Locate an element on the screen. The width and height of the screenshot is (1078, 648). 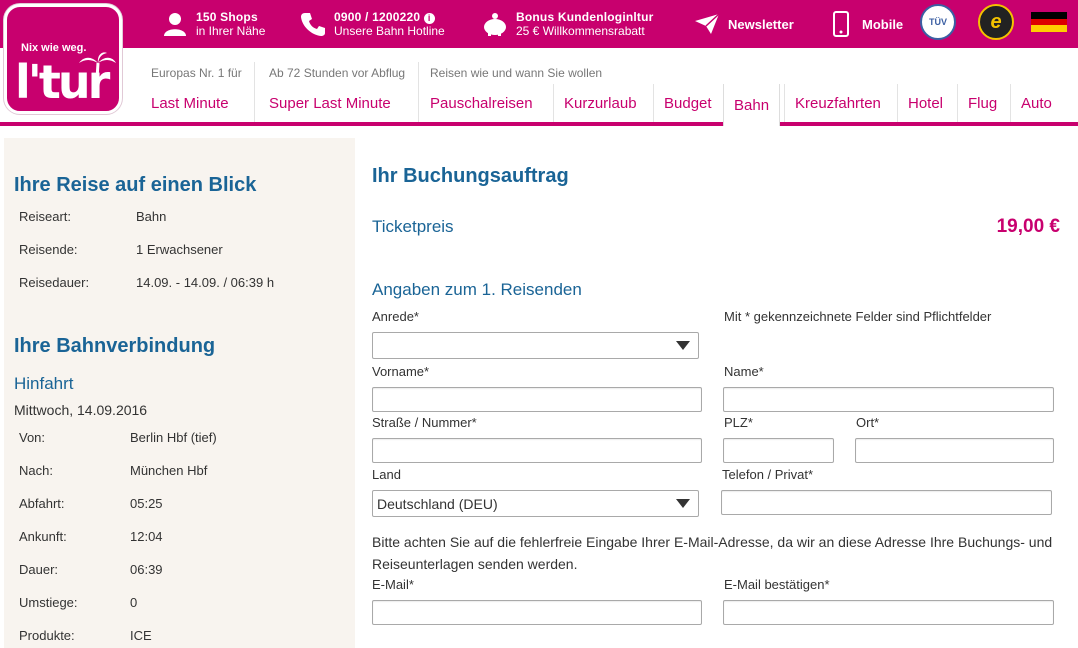
email-confirm-input is located at coordinates (888, 612).